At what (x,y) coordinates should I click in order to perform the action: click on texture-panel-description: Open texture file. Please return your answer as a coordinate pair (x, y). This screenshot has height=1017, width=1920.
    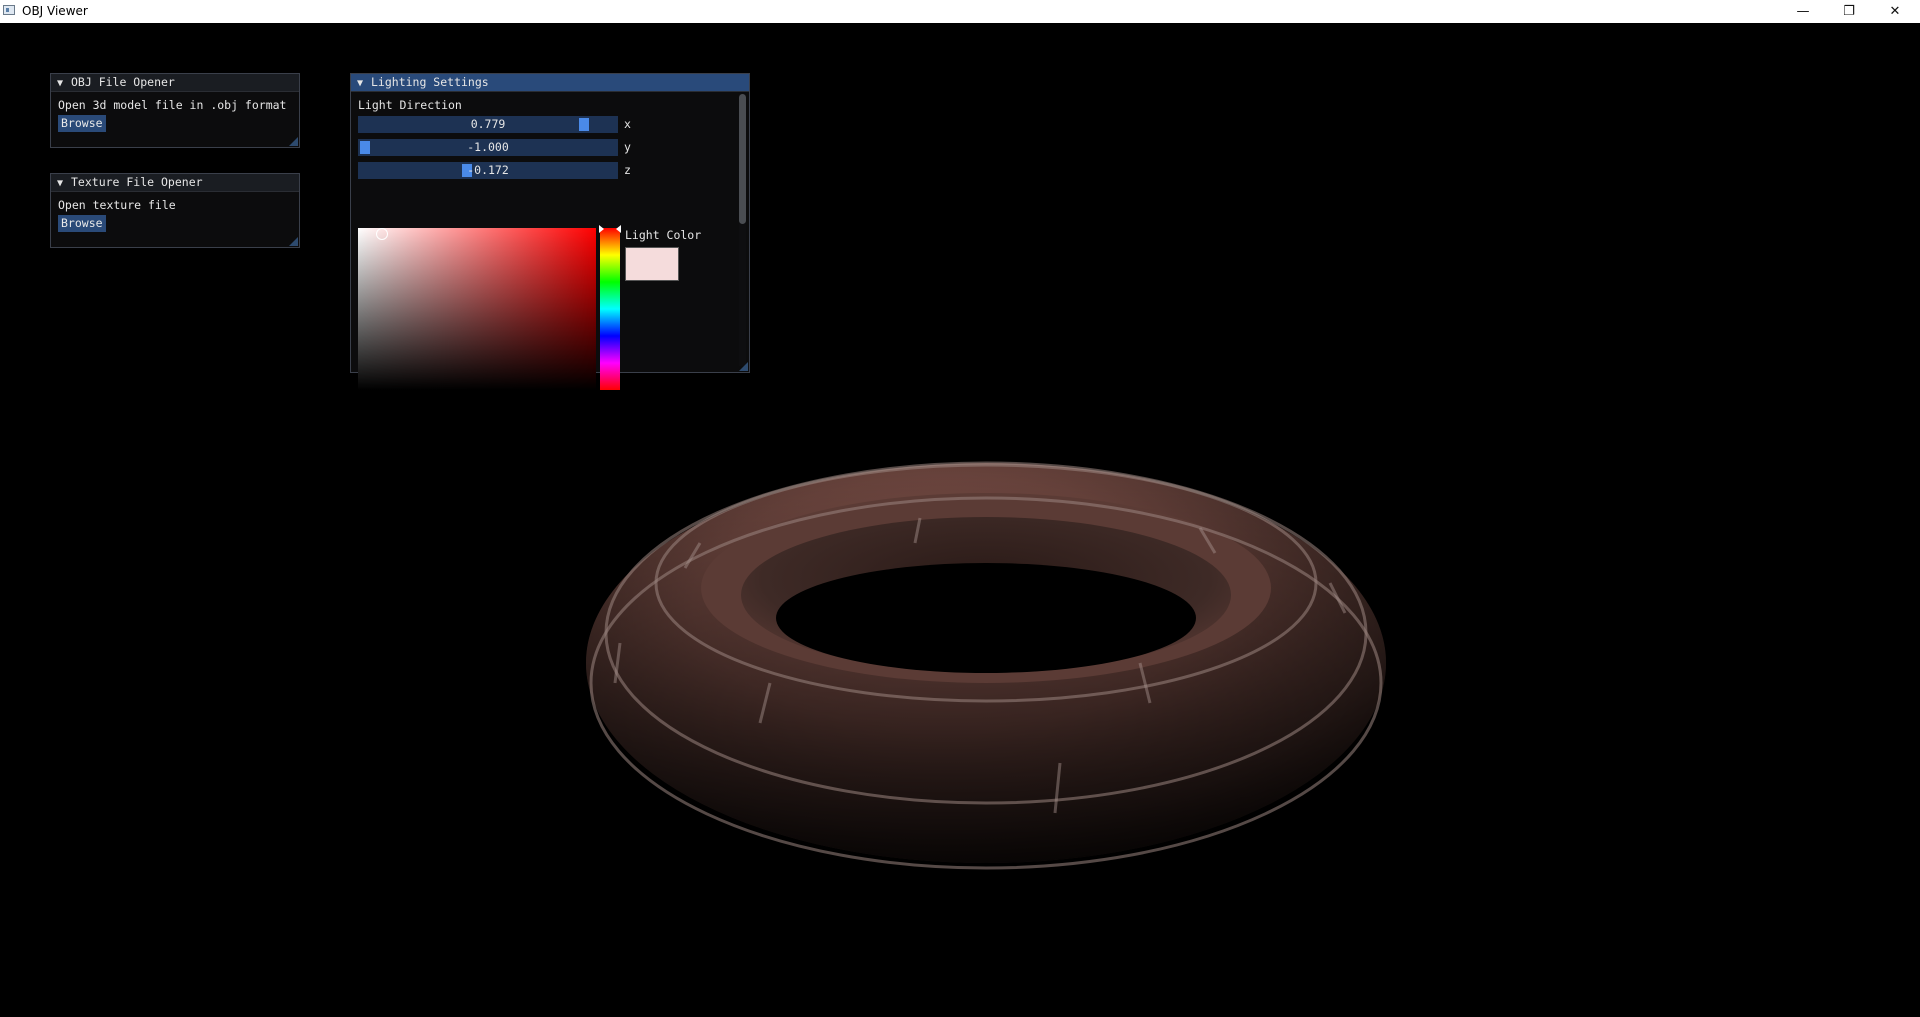
    Looking at the image, I should click on (117, 205).